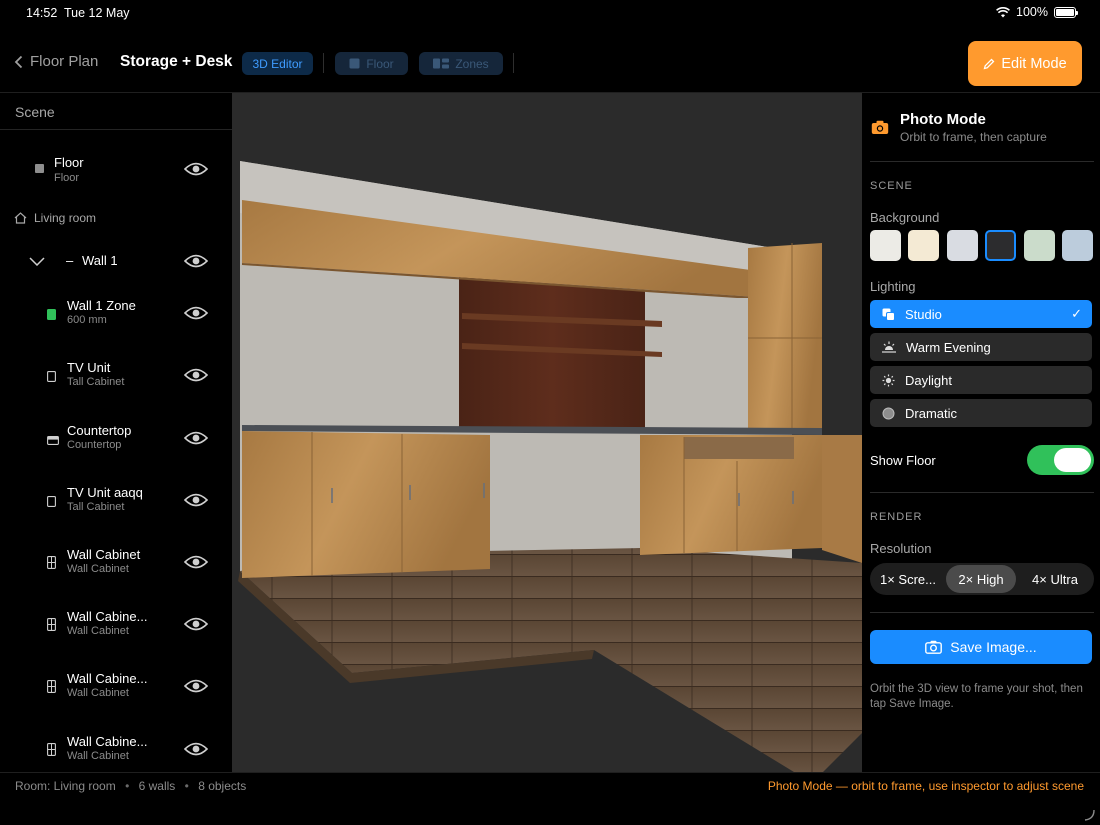 This screenshot has width=1100, height=825. I want to click on inspector-subtitle: Orbit to frame, then capture, so click(973, 137).